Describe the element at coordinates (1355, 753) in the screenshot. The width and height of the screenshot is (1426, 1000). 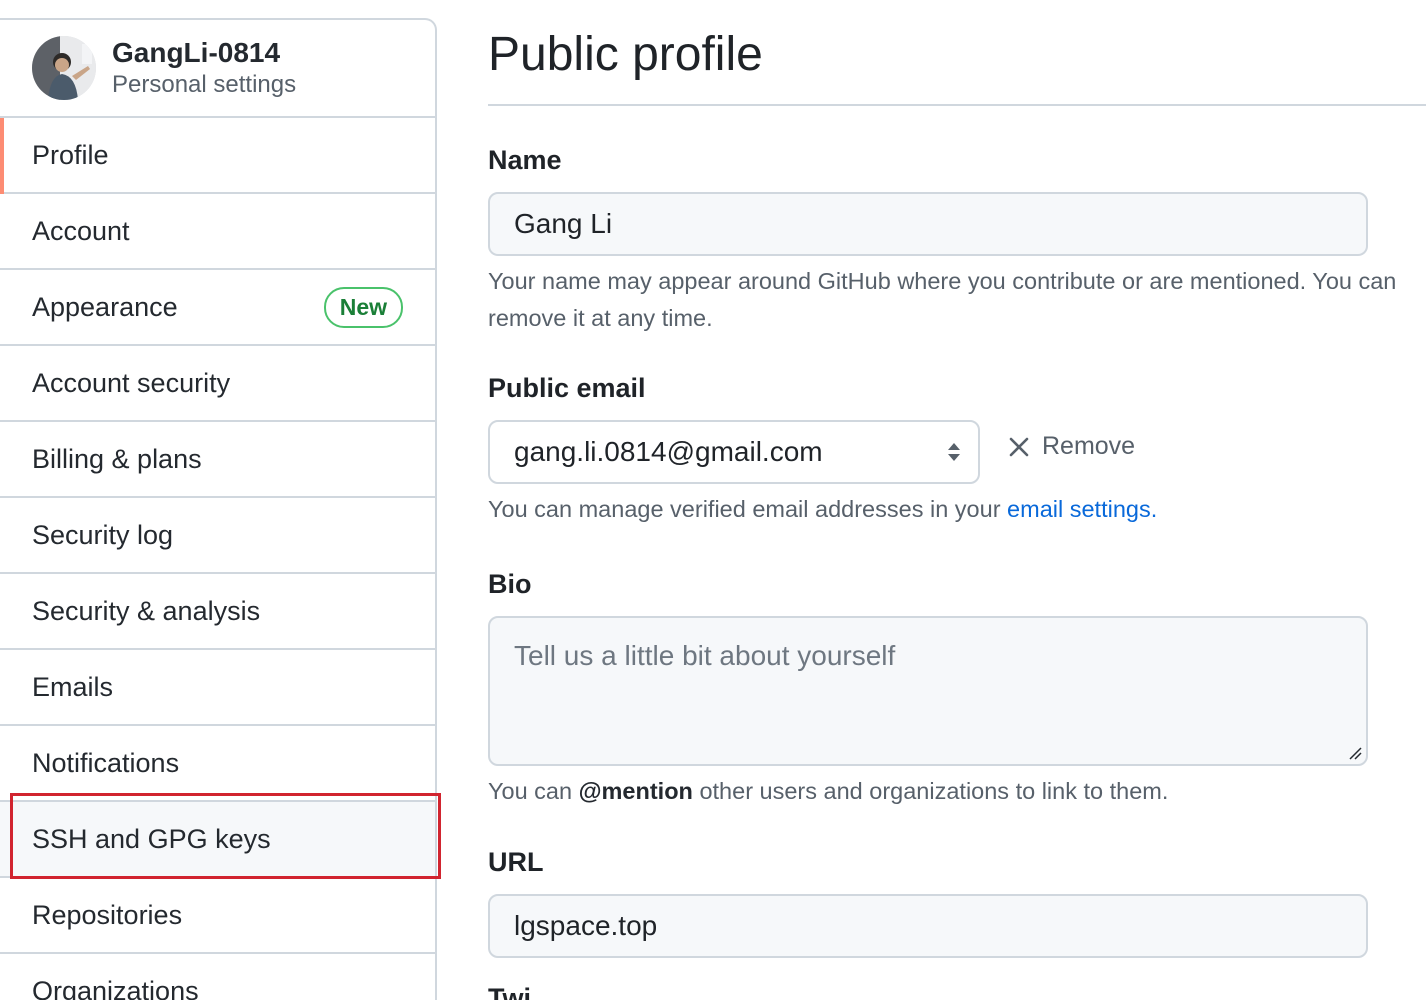
I see `resize-grip-icon` at that location.